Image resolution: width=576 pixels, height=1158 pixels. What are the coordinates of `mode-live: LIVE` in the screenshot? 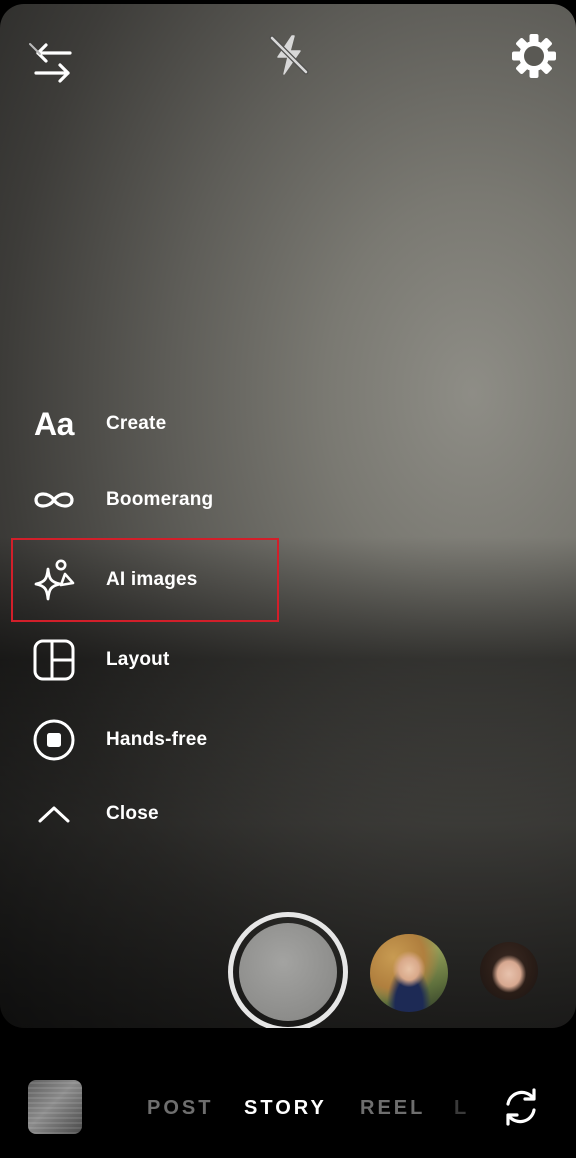 It's located at (461, 1108).